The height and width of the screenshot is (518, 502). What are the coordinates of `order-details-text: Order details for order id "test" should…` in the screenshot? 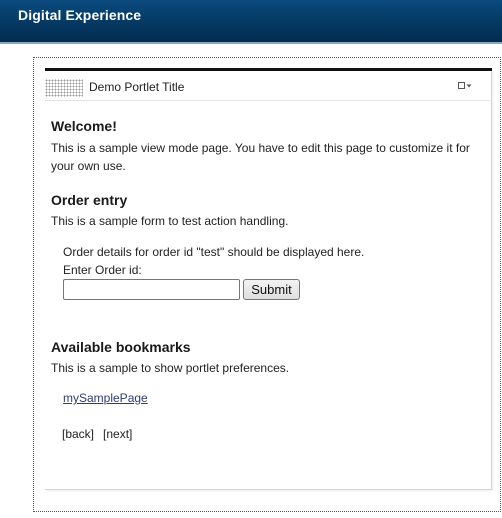 It's located at (214, 252).